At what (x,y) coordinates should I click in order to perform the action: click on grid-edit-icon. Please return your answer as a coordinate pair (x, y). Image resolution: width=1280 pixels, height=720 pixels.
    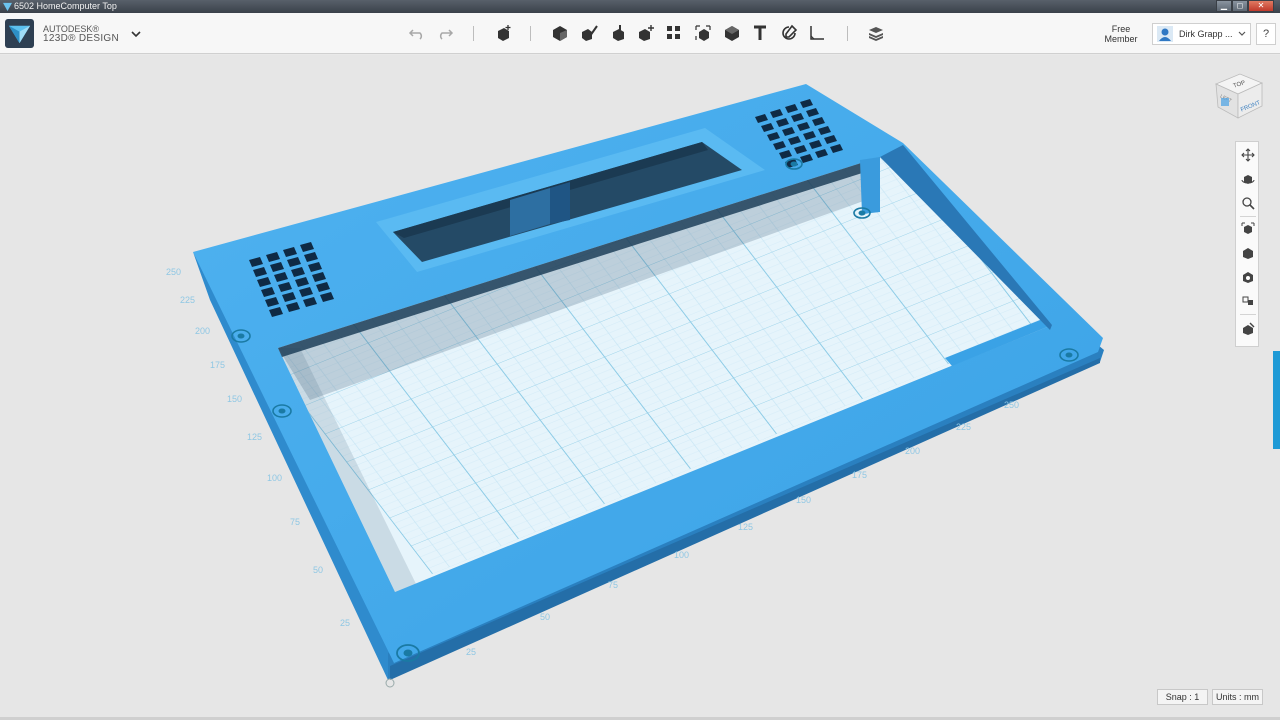
    Looking at the image, I should click on (1249, 328).